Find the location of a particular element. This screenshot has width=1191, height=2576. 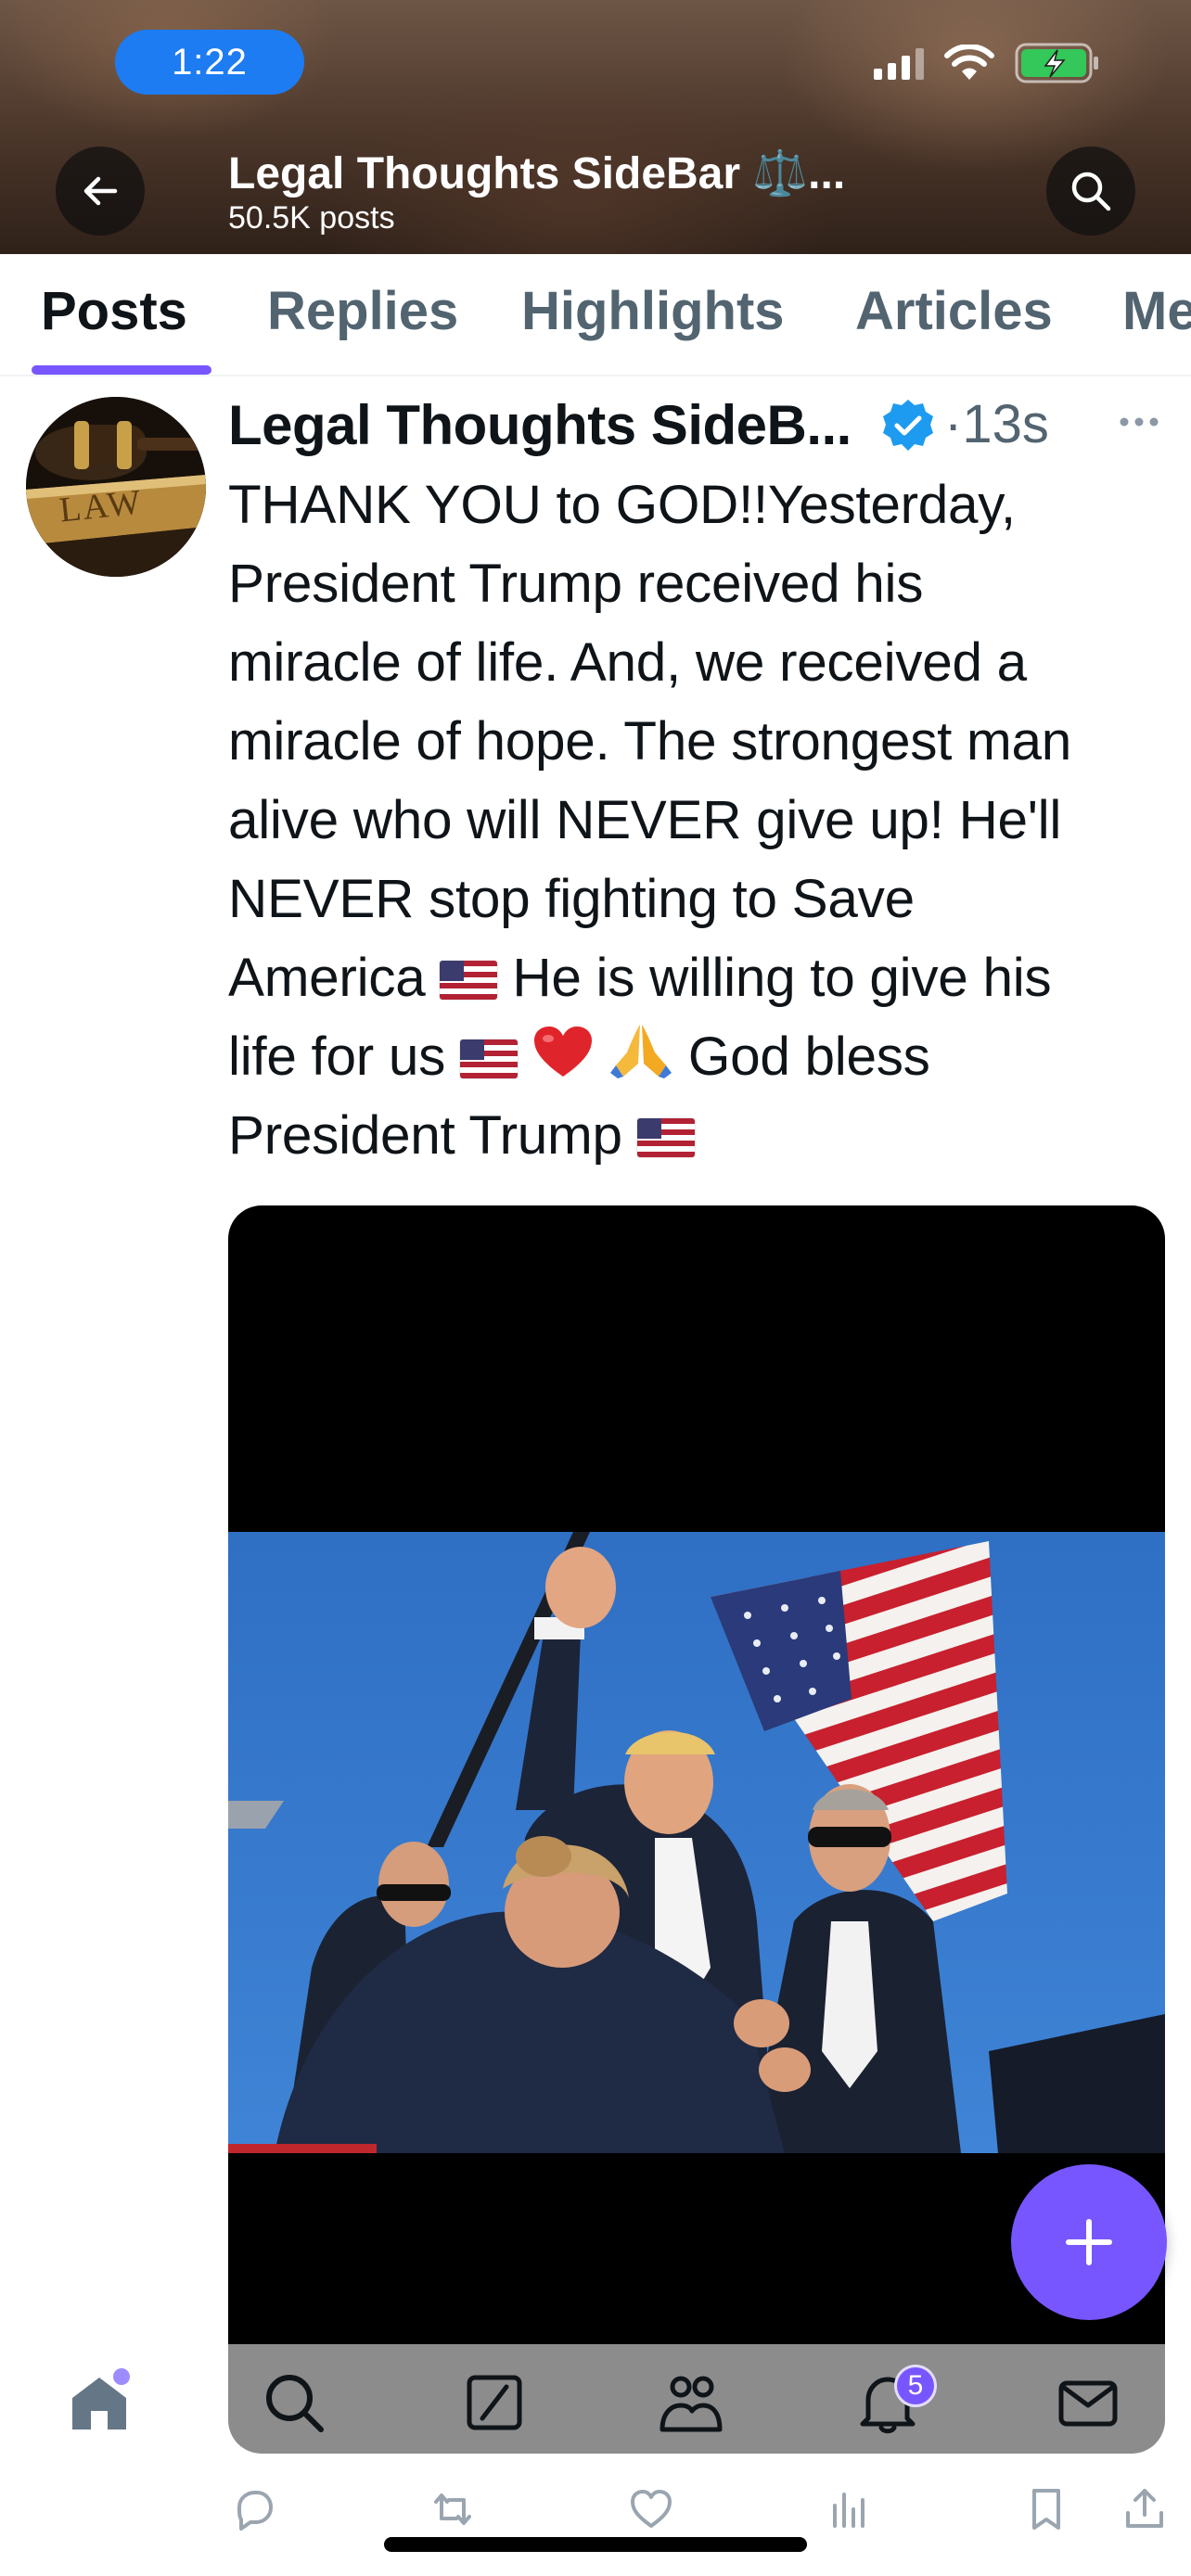

post-text-line: alive who will NEVER give up! He'll is located at coordinates (645, 820).